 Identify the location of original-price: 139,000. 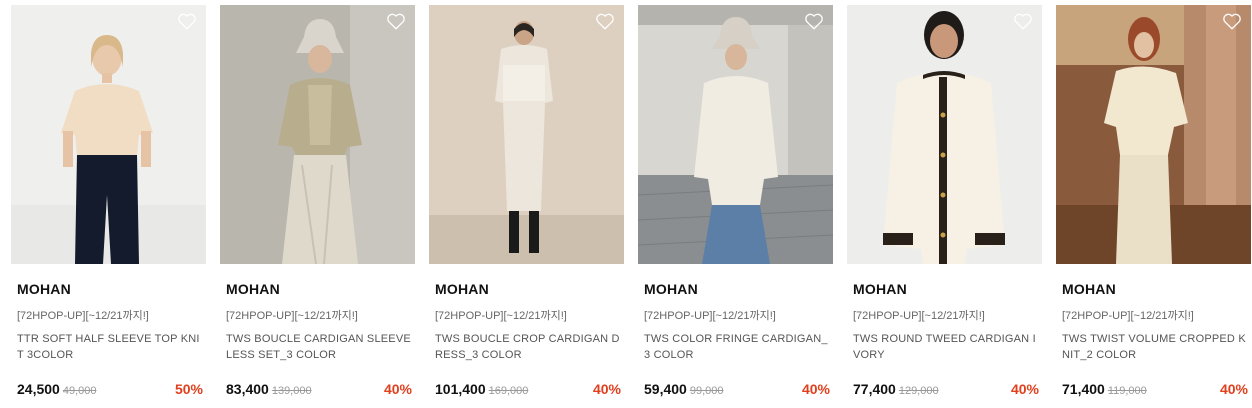
(291, 391).